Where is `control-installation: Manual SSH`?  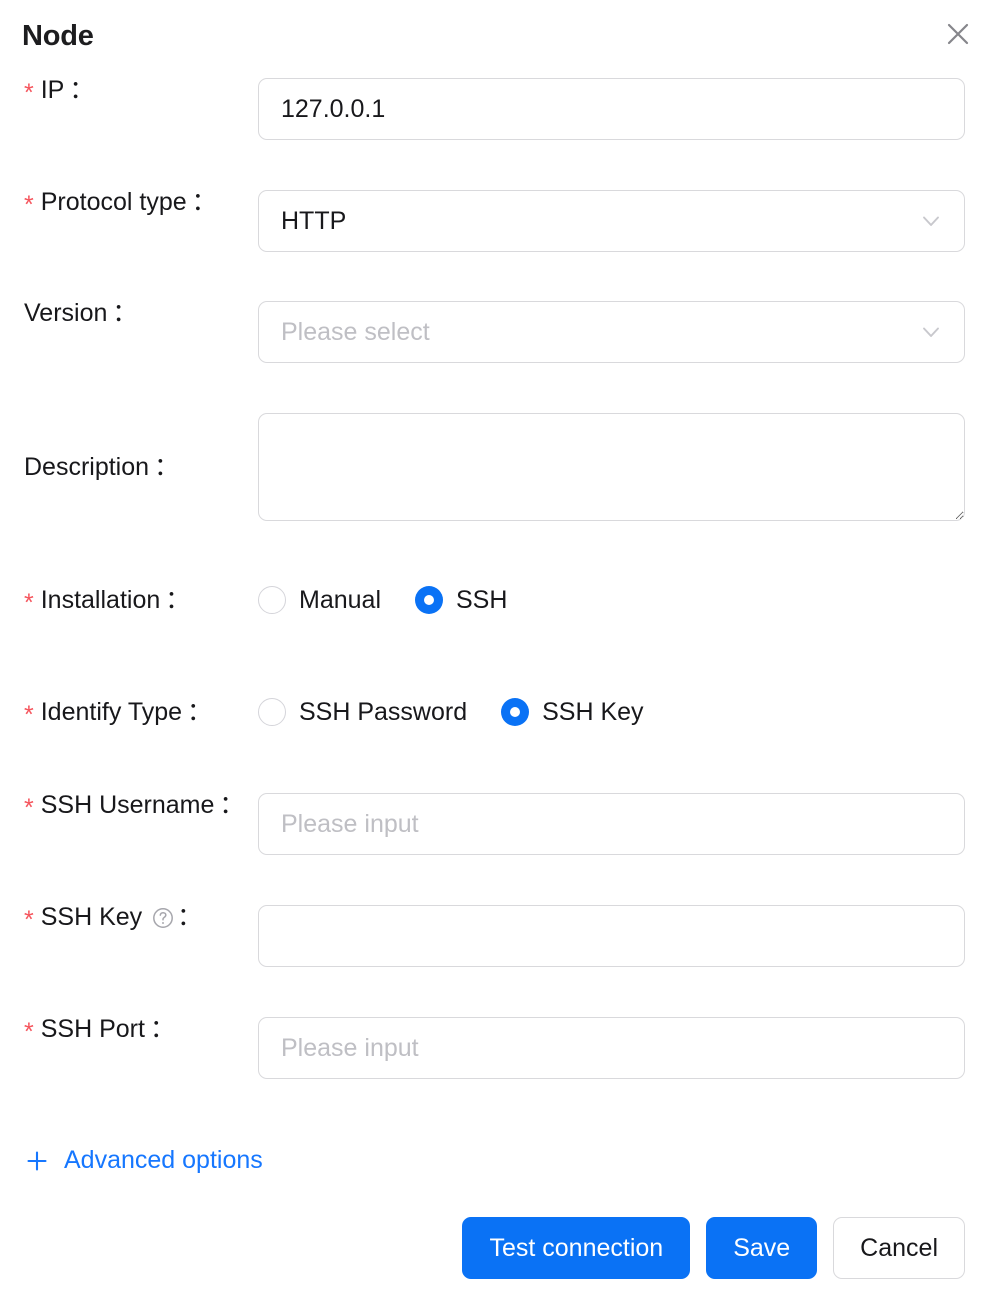 control-installation: Manual SSH is located at coordinates (628, 600).